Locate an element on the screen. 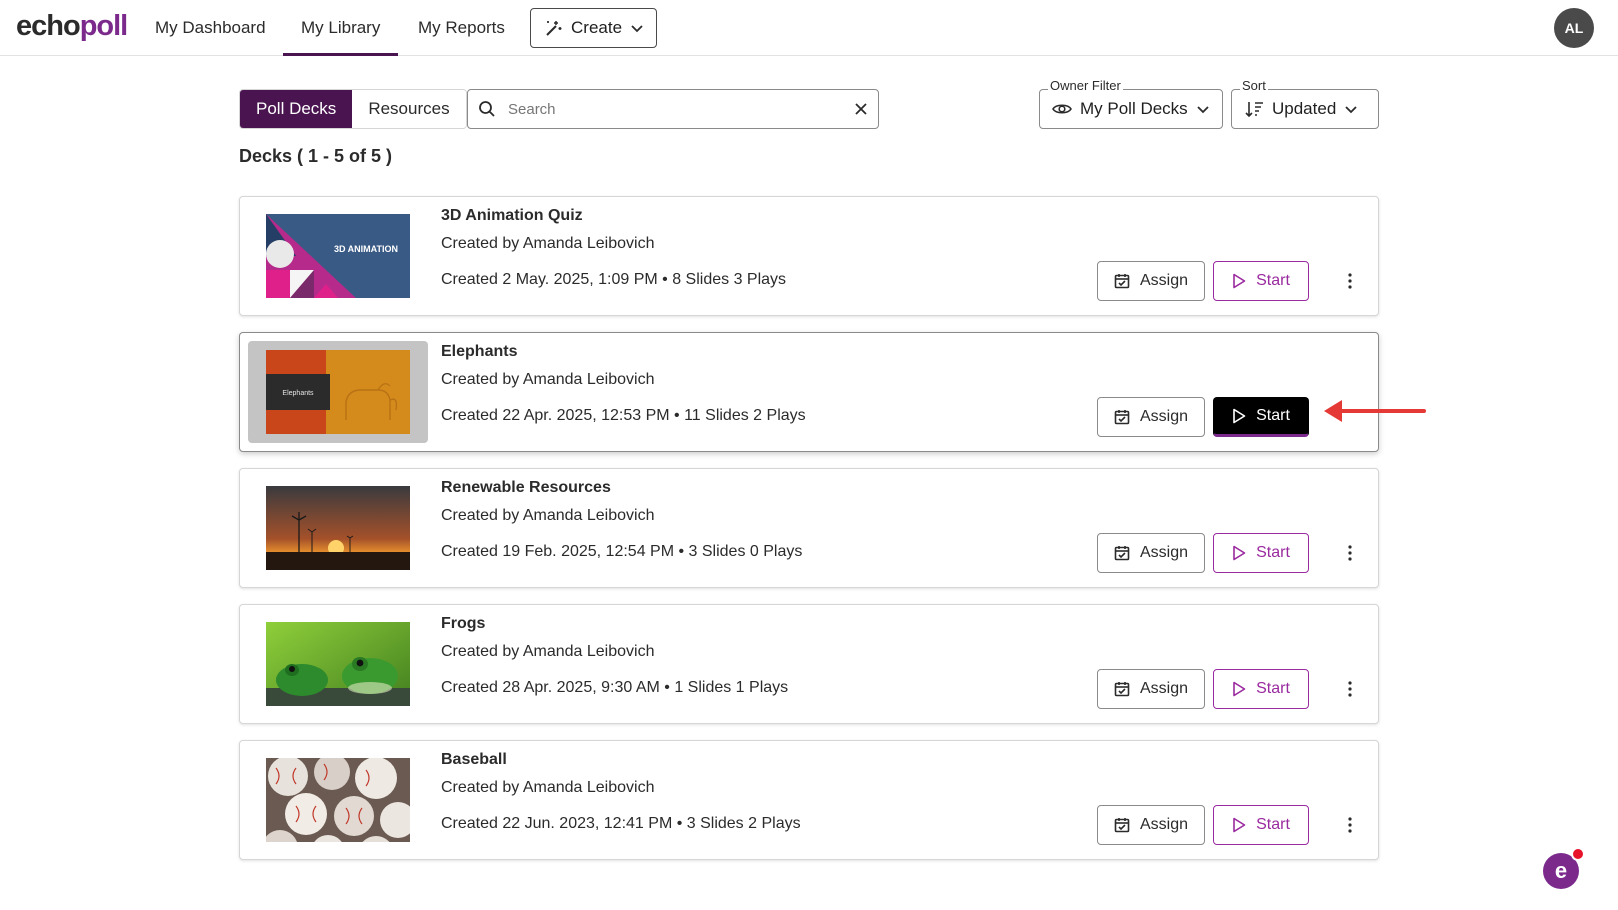  annotation-arrow-icon is located at coordinates (1375, 411).